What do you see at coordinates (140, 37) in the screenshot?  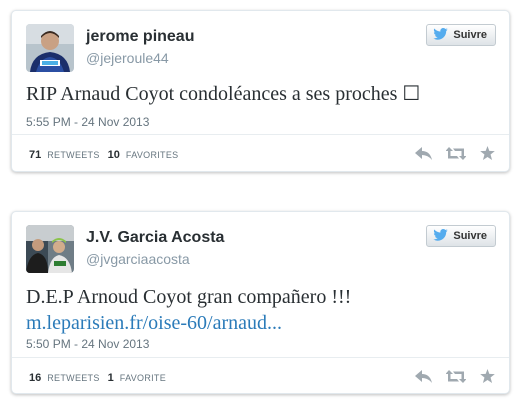 I see `display-name: jerome pineau` at bounding box center [140, 37].